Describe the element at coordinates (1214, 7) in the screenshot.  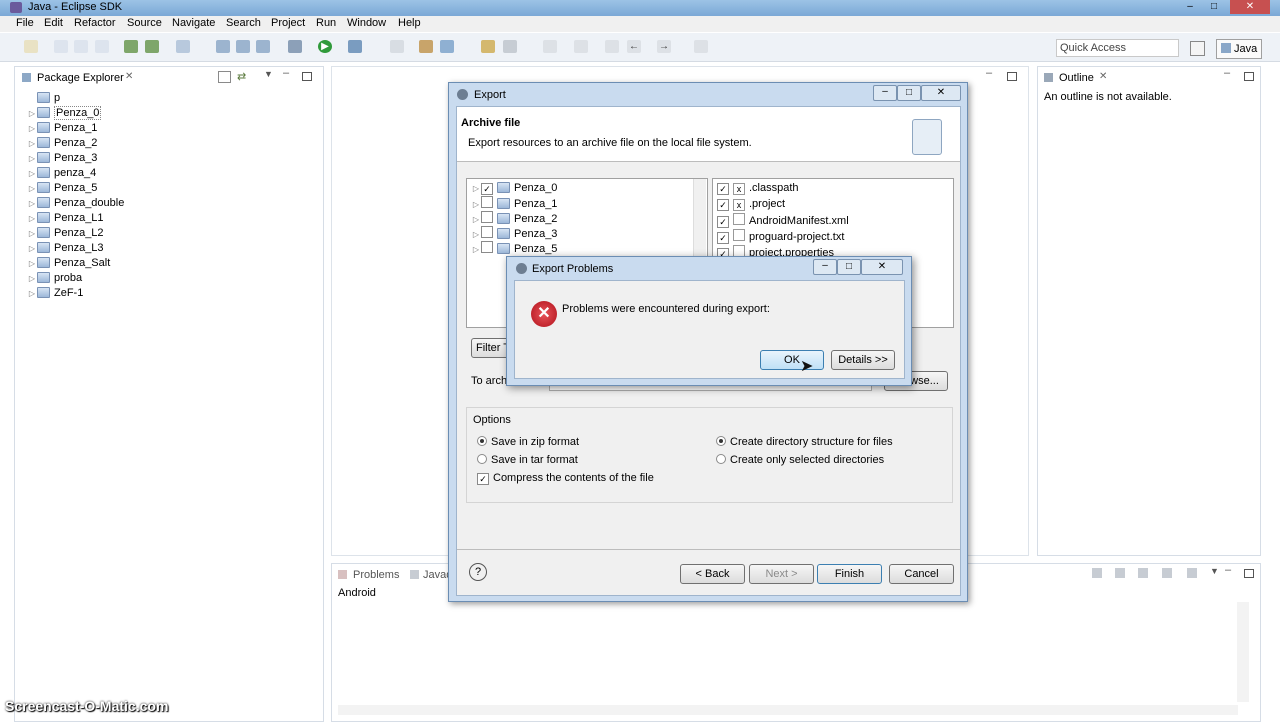
I see `restore-icon: □` at that location.